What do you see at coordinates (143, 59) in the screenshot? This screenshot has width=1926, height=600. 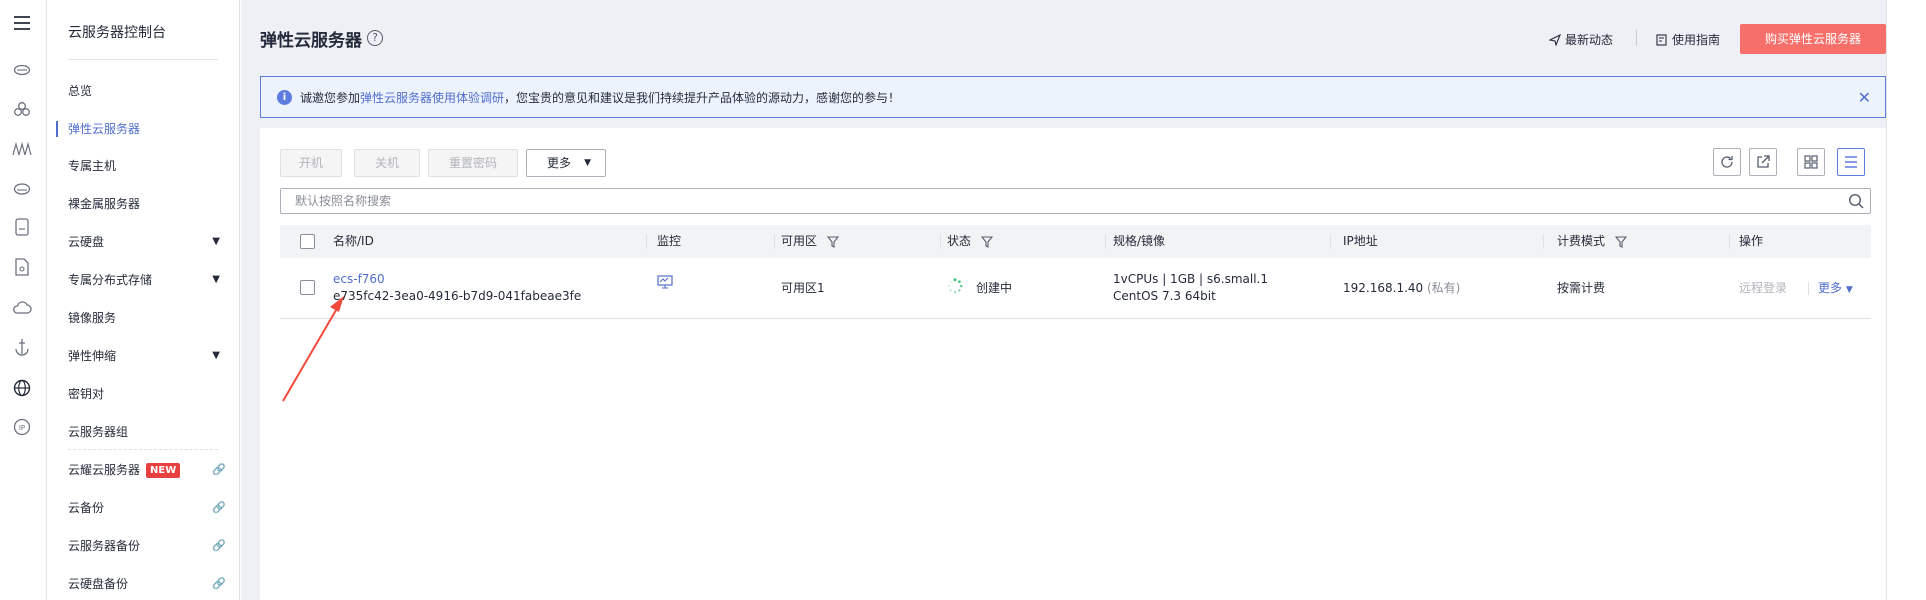 I see `sidebar-title-divider` at bounding box center [143, 59].